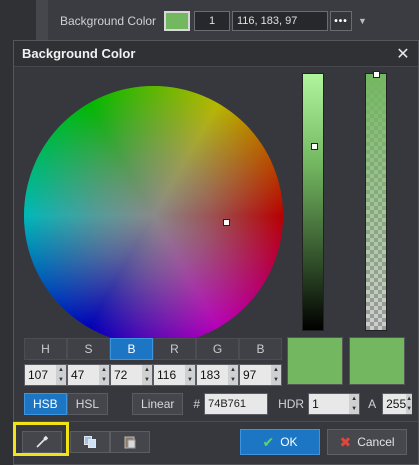 This screenshot has width=419, height=465. What do you see at coordinates (315, 361) in the screenshot?
I see `new-color-preview` at bounding box center [315, 361].